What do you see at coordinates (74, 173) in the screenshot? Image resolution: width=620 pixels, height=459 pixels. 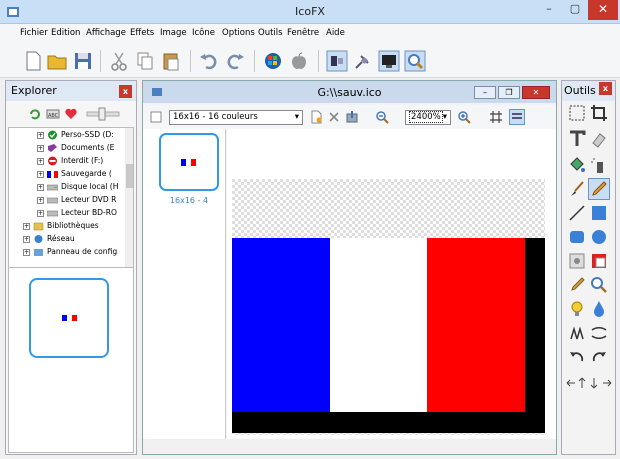 I see `tree-item-sauvegarde: + Sauvegarde (` at bounding box center [74, 173].